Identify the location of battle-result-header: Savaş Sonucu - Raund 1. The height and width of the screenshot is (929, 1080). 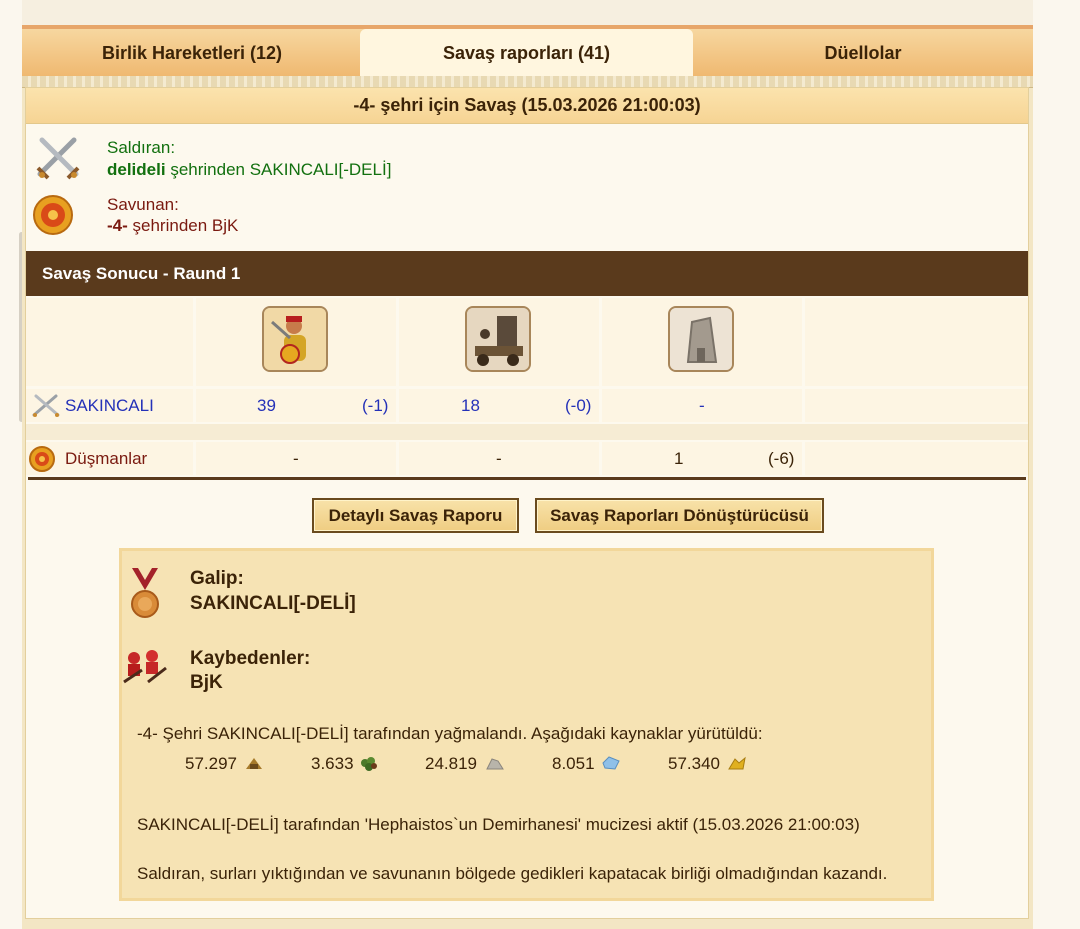
(527, 273).